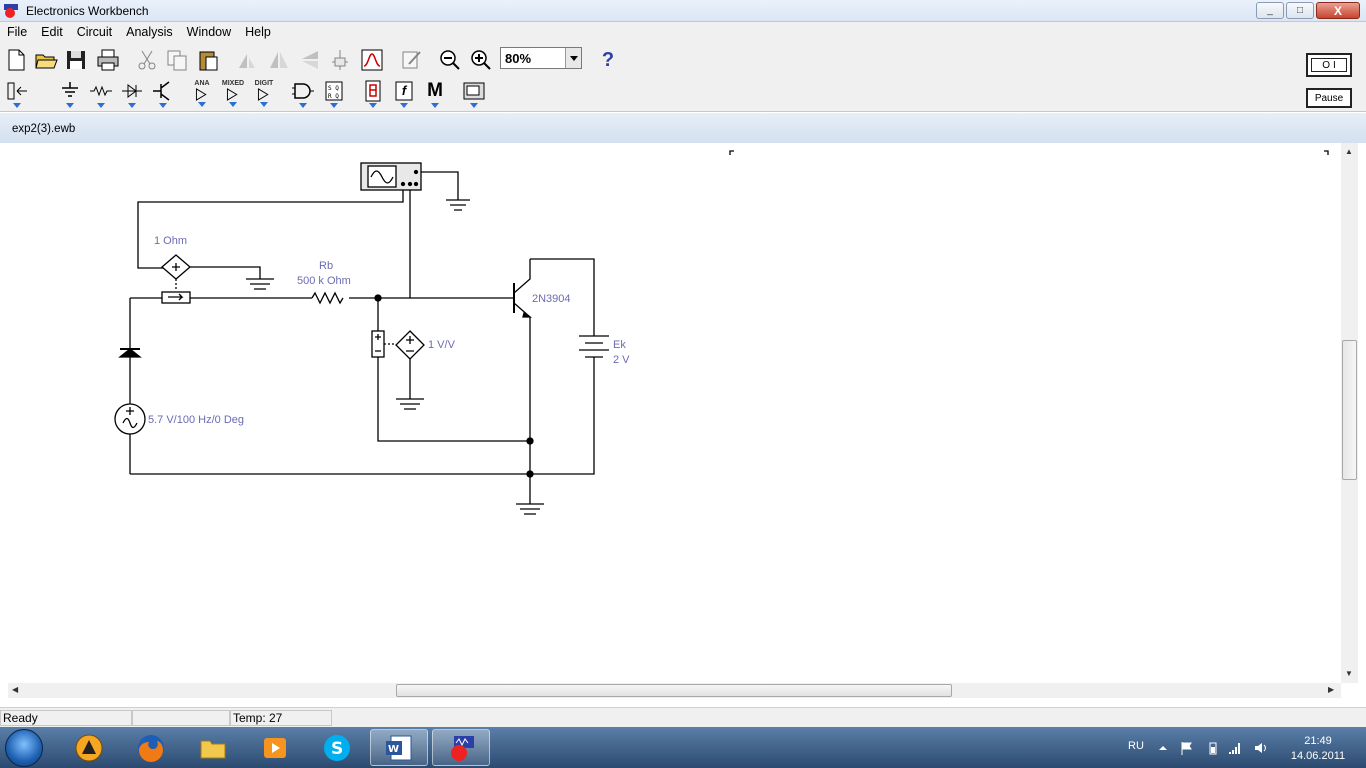  What do you see at coordinates (1163, 748) in the screenshot?
I see `tray-expand-icon` at bounding box center [1163, 748].